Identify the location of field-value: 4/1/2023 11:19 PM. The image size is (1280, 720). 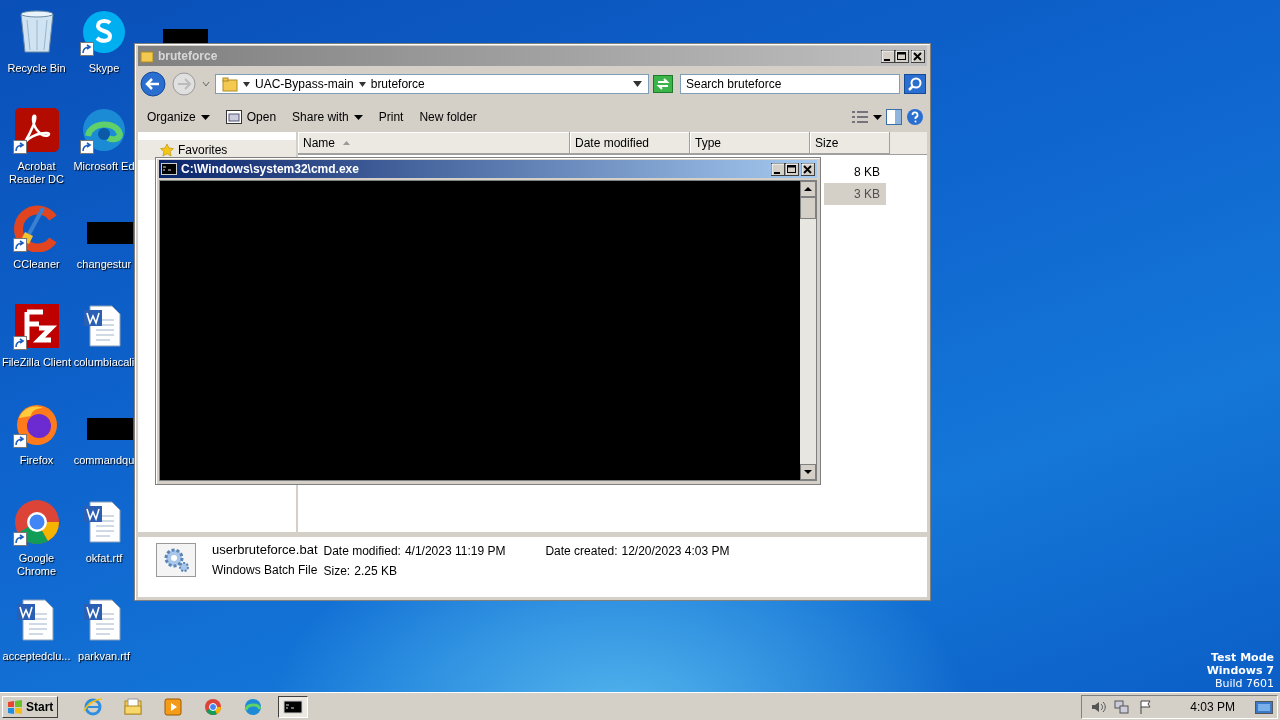
(455, 551).